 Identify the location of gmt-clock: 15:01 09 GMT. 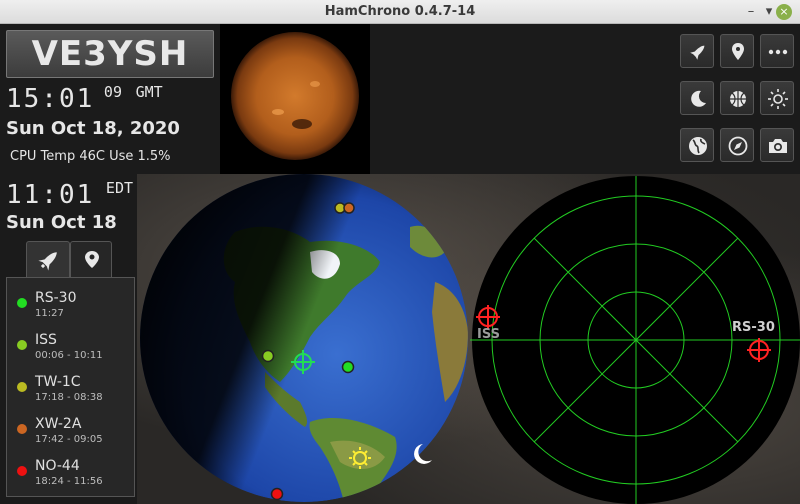
(84, 98).